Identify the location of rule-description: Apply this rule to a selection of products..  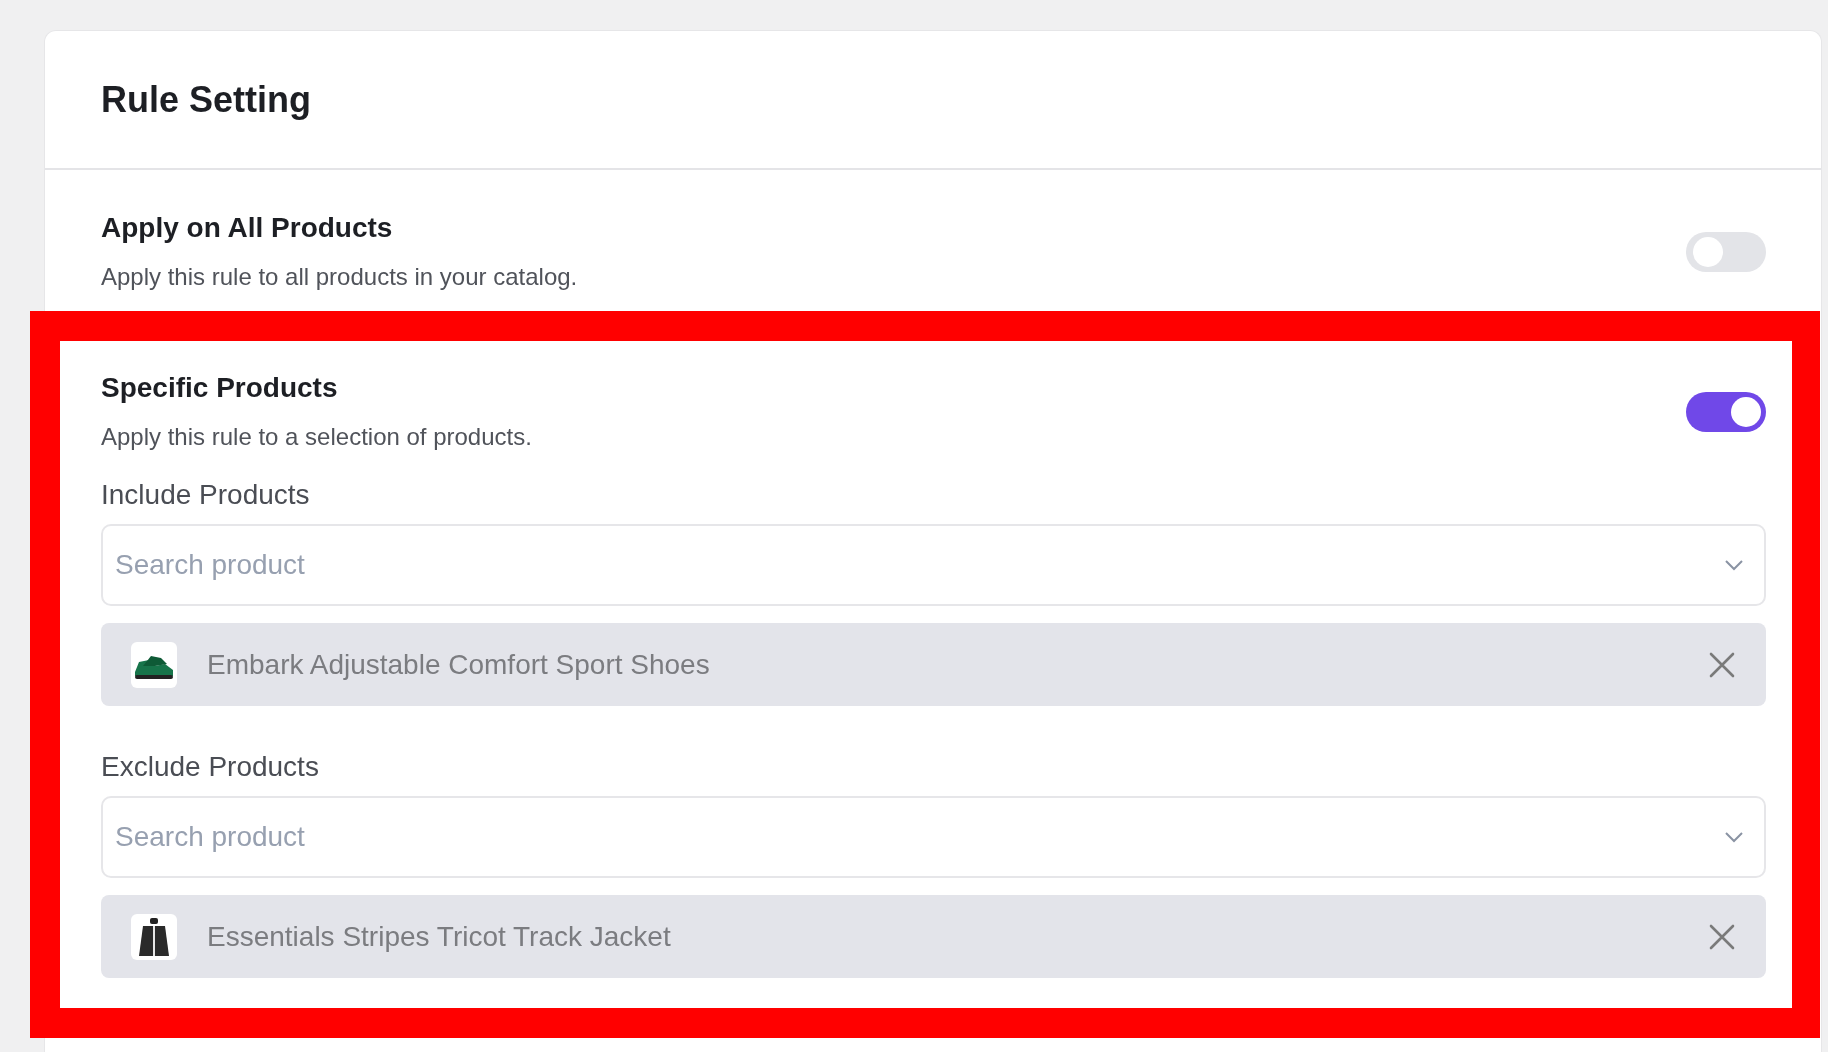
(316, 437).